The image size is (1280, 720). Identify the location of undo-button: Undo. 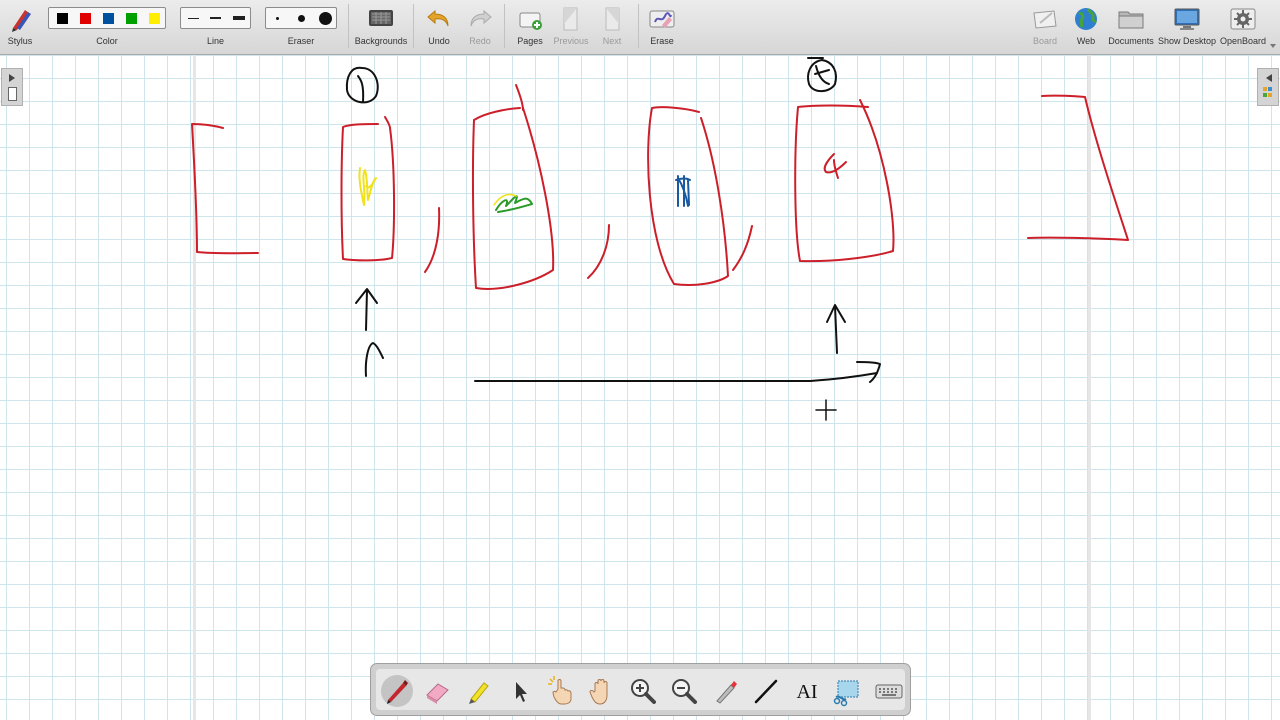
(439, 27).